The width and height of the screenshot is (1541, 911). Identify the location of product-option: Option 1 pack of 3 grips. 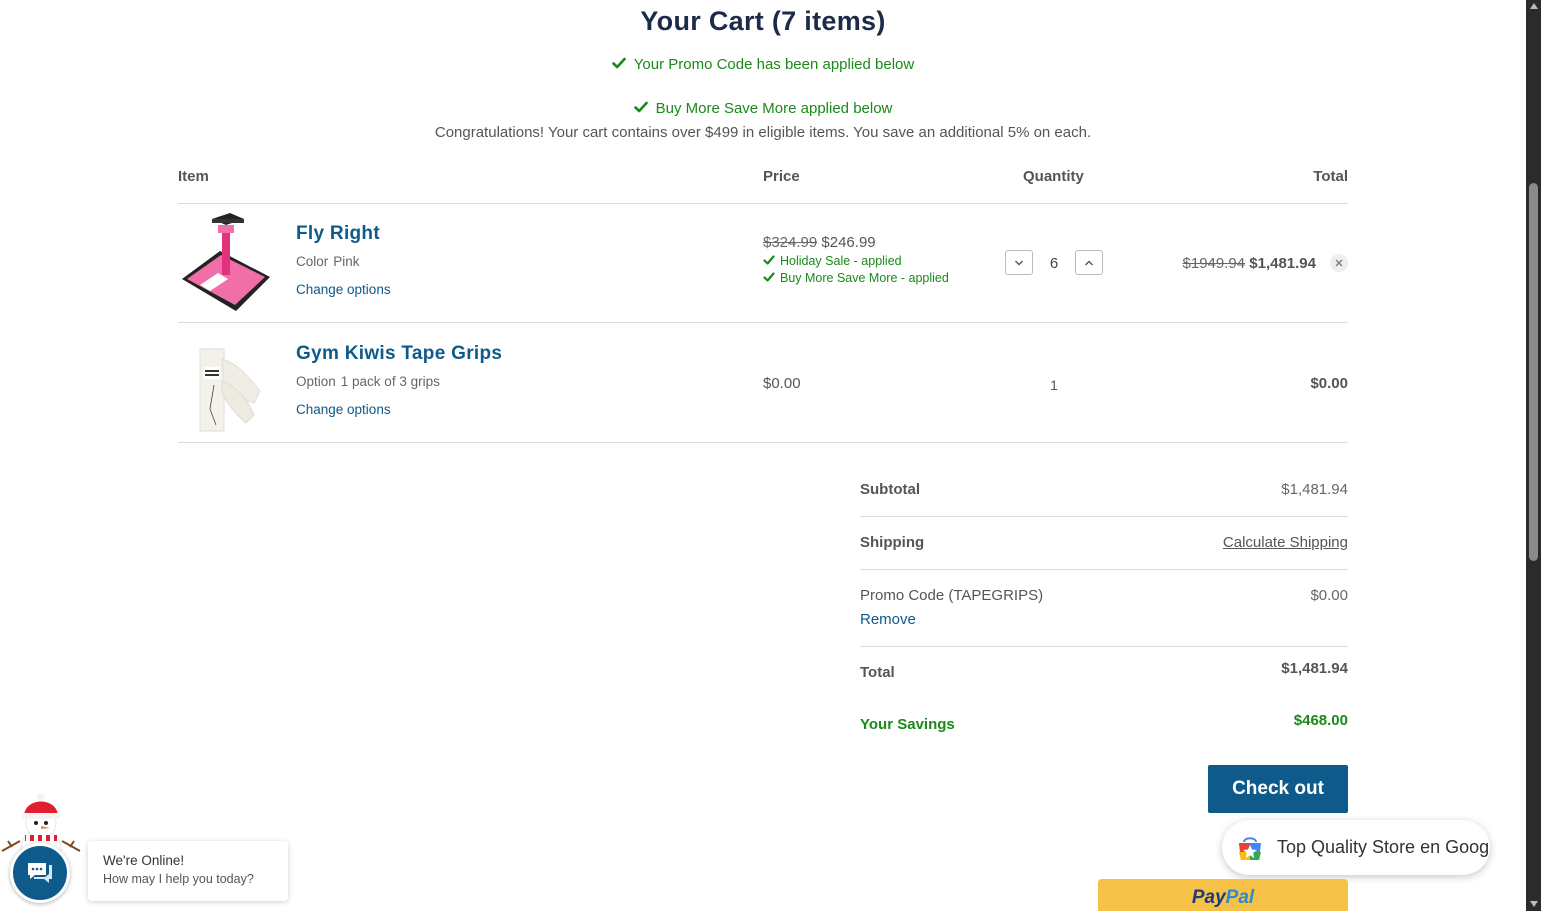
(368, 381).